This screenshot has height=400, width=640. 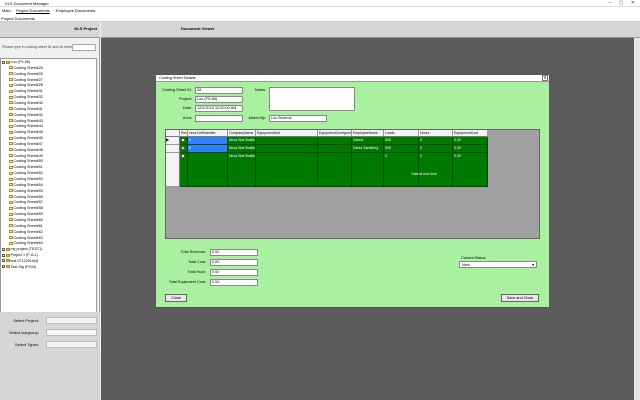 I want to click on tree-item: Costing Sheet#58, so click(x=26, y=209).